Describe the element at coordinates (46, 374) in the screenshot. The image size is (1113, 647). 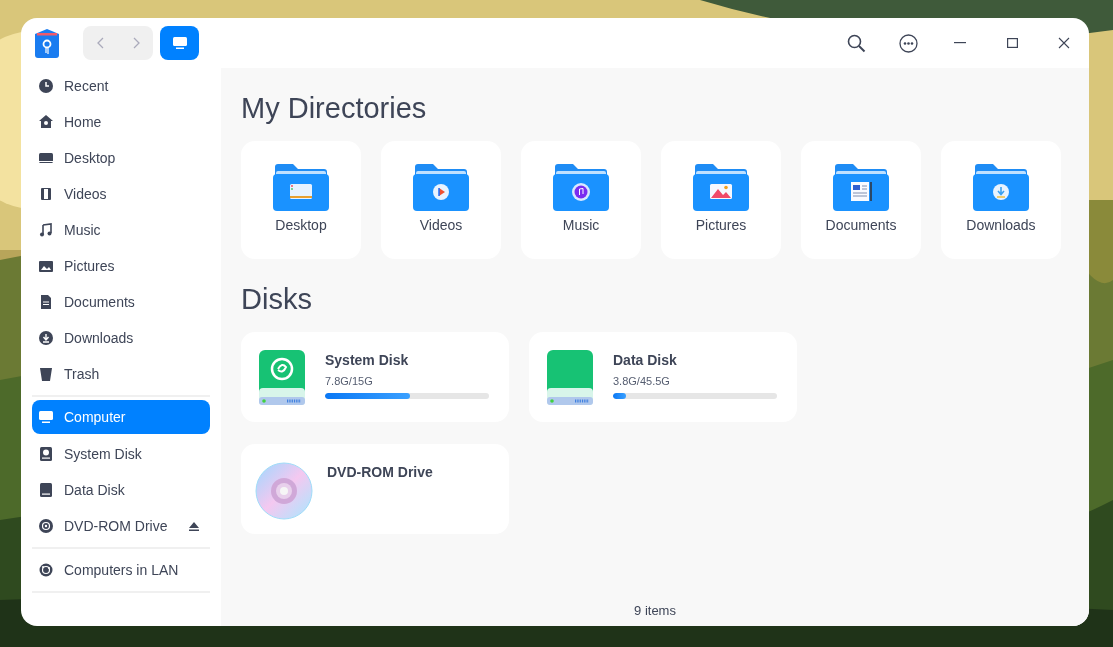
I see `trash-icon` at that location.